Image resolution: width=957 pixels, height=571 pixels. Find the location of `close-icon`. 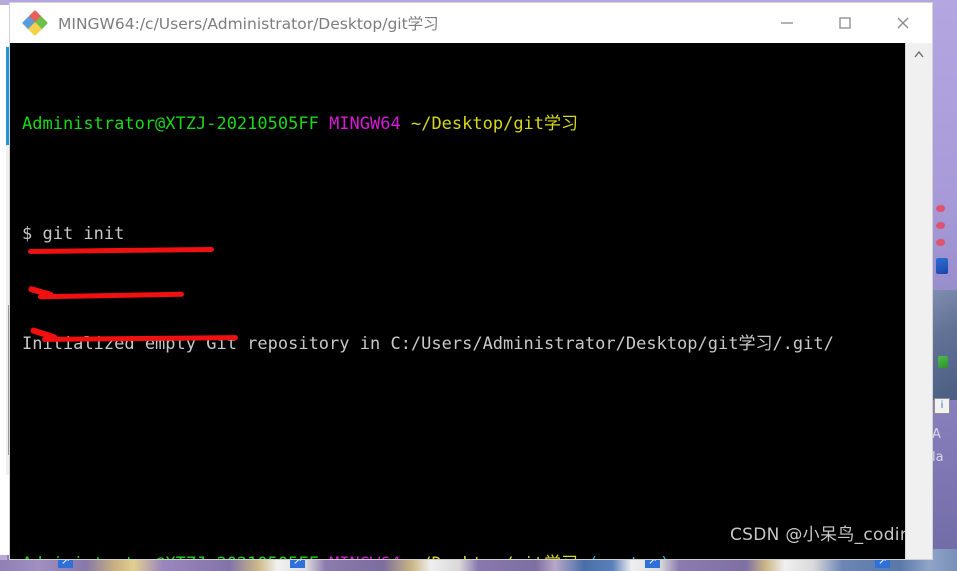

close-icon is located at coordinates (903, 23).